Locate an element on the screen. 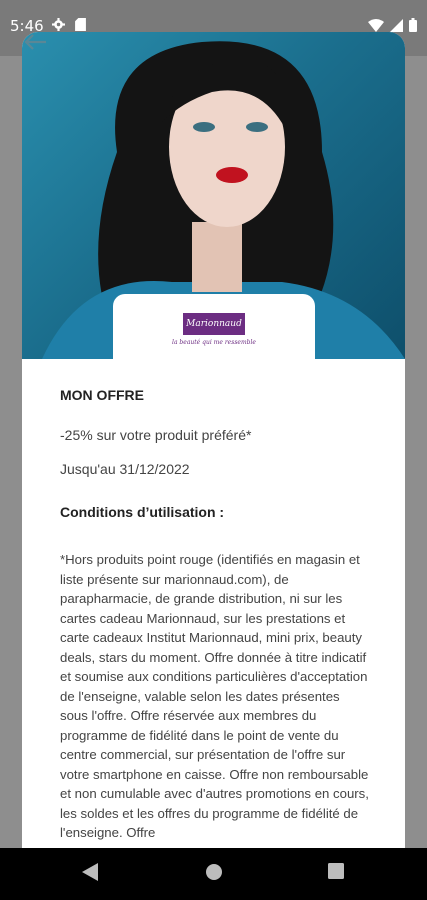 This screenshot has height=900, width=427. battery-icon is located at coordinates (413, 25).